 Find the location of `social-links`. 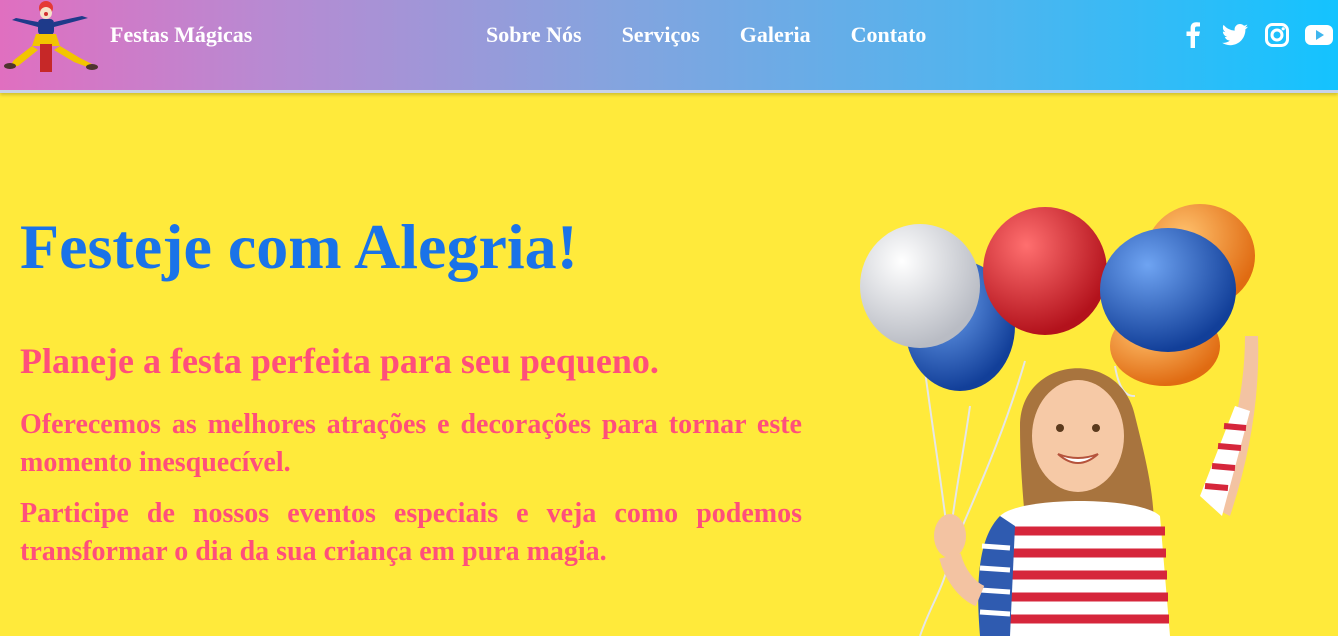

social-links is located at coordinates (1250, 35).